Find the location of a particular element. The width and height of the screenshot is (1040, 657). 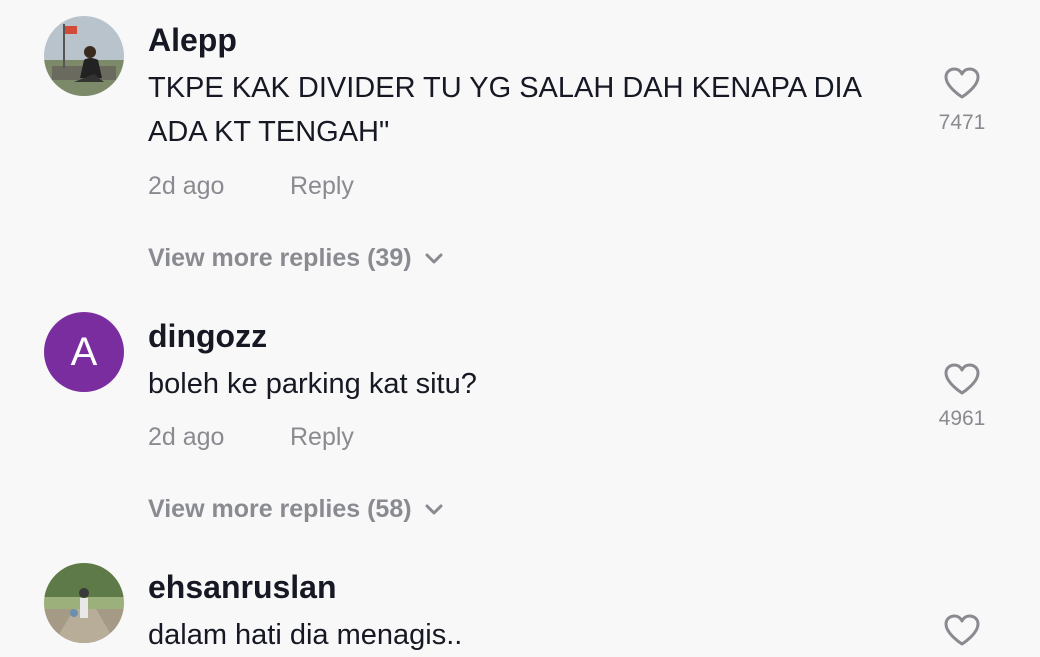

comment-text: dalam hati dia menagis.. is located at coordinates (305, 635).